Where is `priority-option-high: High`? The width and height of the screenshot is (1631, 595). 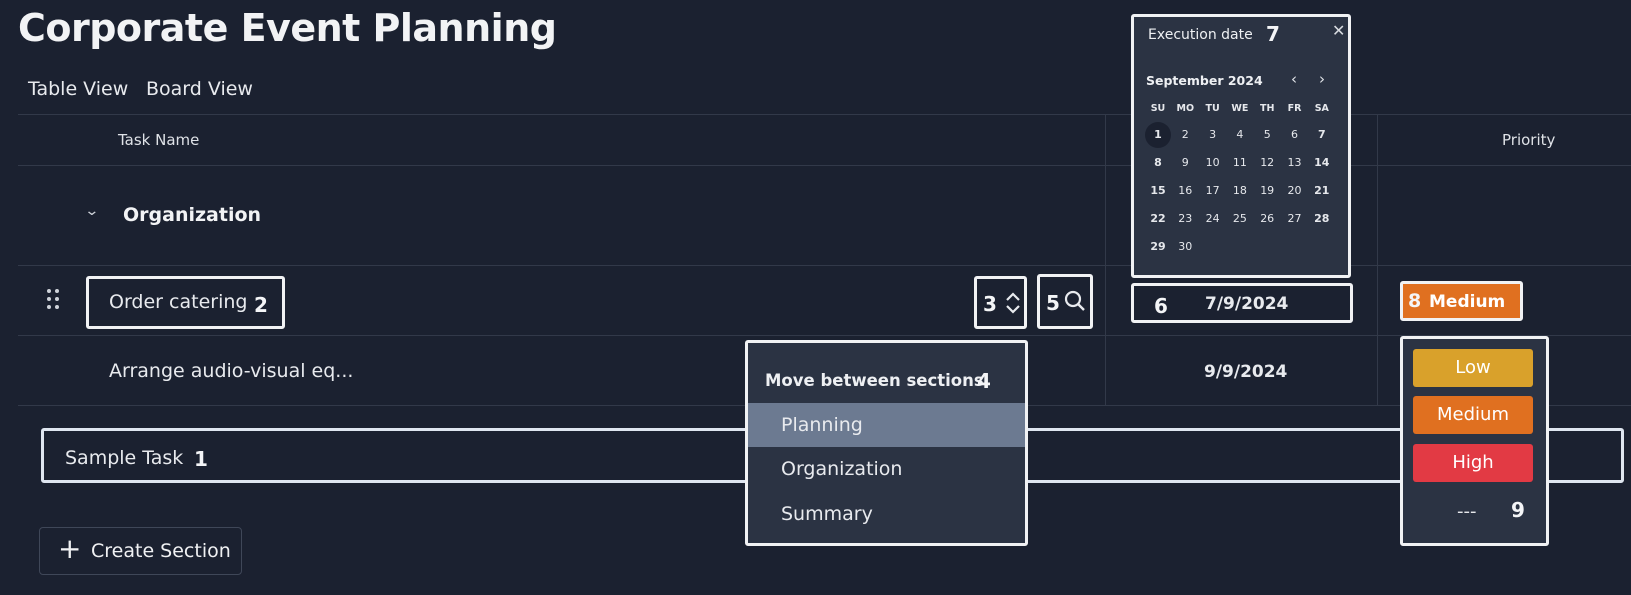 priority-option-high: High is located at coordinates (1473, 463).